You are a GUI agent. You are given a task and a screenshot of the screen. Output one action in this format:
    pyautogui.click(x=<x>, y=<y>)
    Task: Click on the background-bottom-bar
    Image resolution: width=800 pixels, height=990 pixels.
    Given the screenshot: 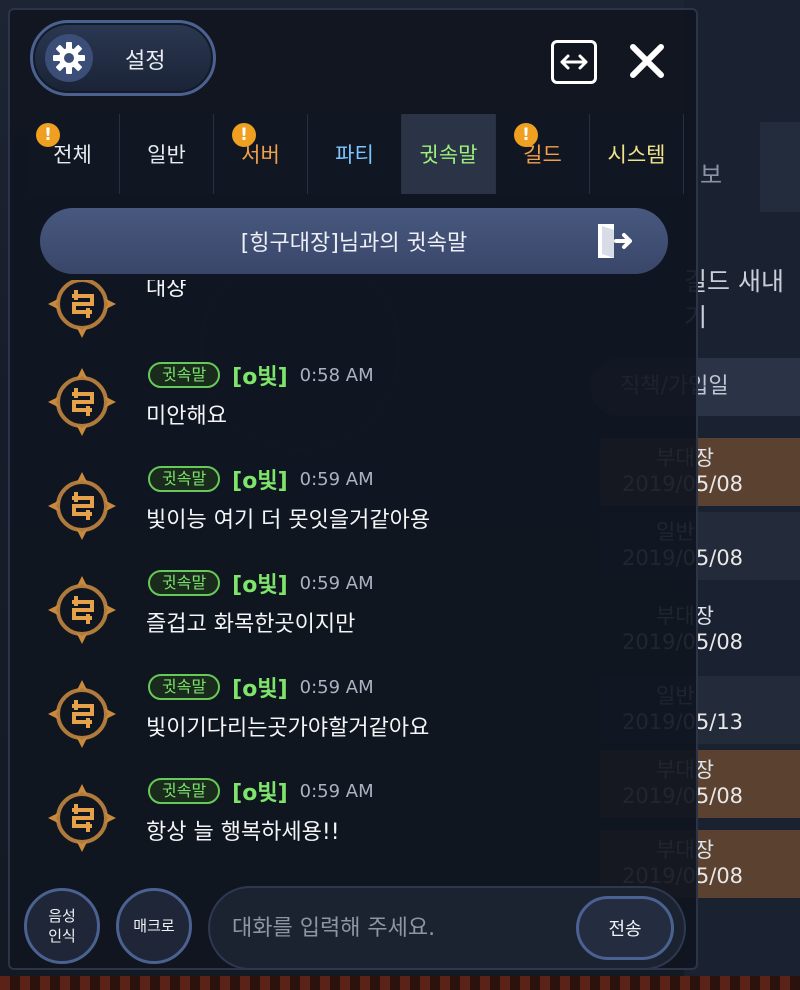 What is the action you would take?
    pyautogui.click(x=400, y=983)
    